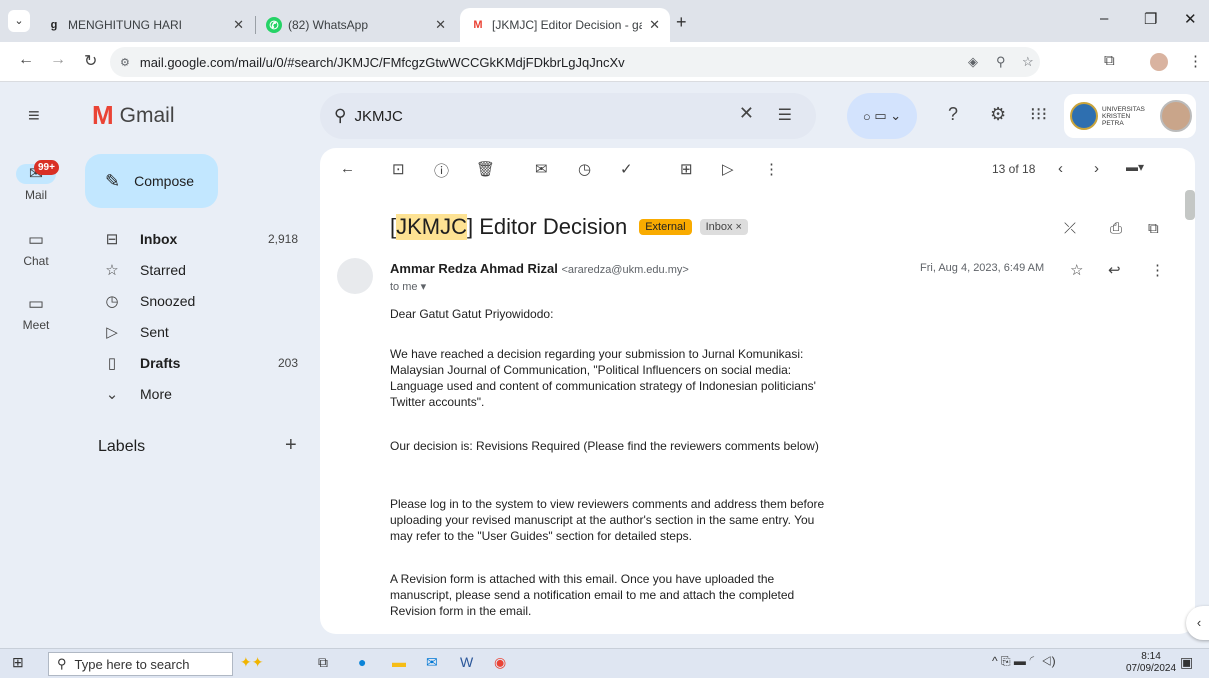 The image size is (1209, 678). Describe the element at coordinates (728, 169) in the screenshot. I see `label-icon: ▷` at that location.